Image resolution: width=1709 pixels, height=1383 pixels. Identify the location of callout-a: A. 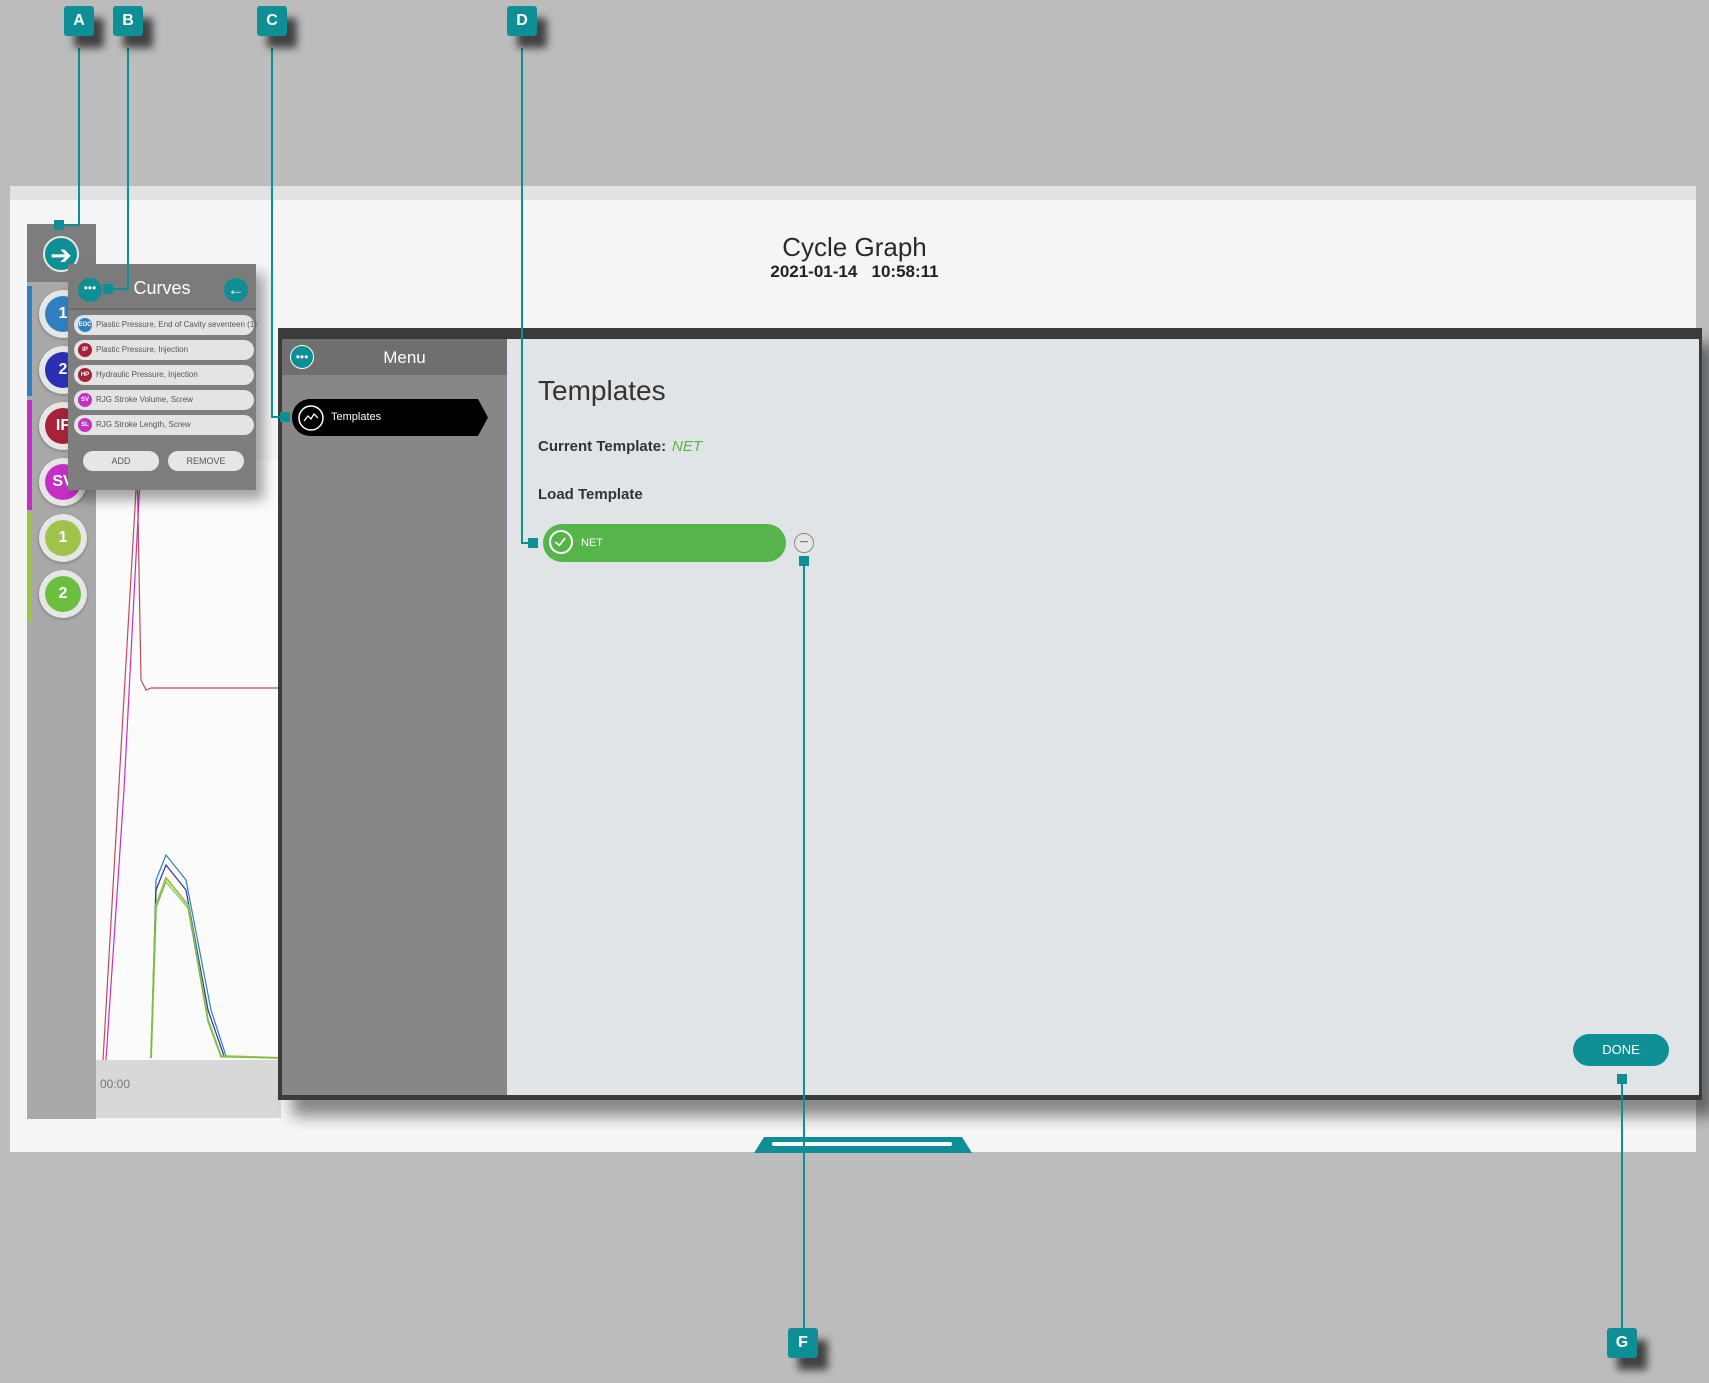
(79, 21).